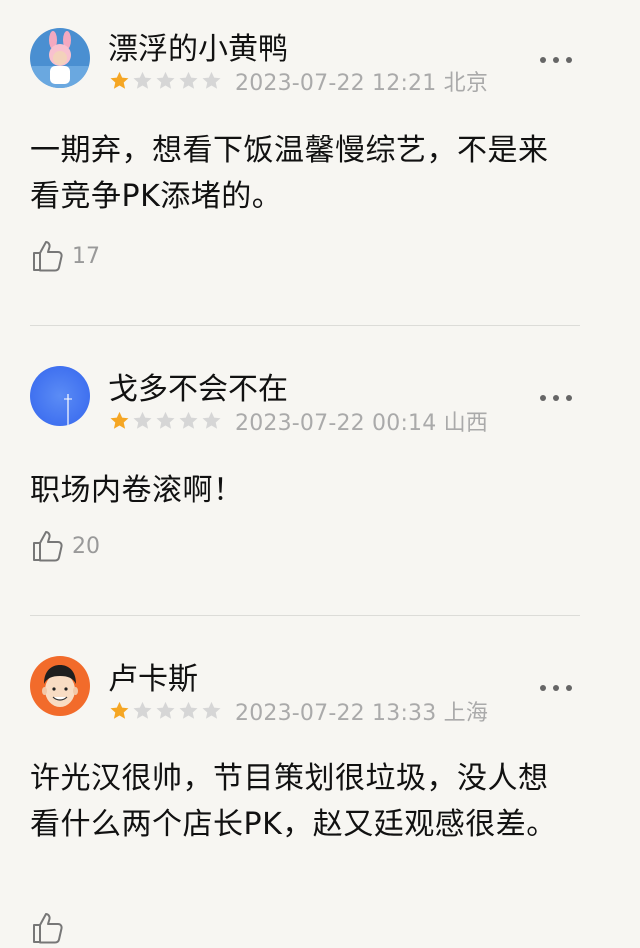 This screenshot has height=948, width=640. Describe the element at coordinates (86, 546) in the screenshot. I see `like-count: 20` at that location.